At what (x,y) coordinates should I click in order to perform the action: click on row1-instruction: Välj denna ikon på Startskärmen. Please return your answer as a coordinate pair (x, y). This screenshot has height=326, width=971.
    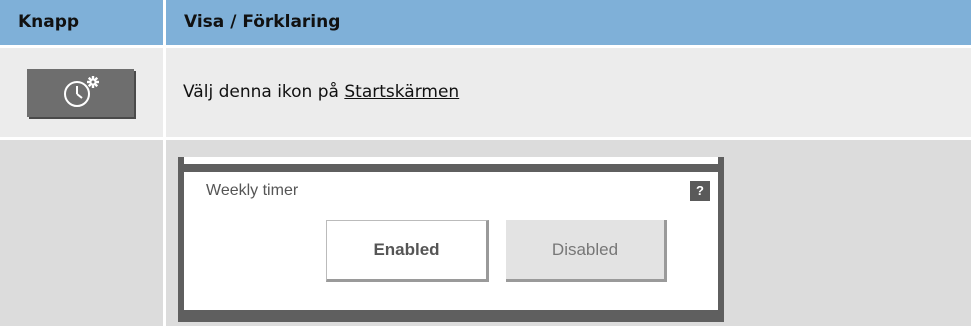
    Looking at the image, I should click on (321, 92).